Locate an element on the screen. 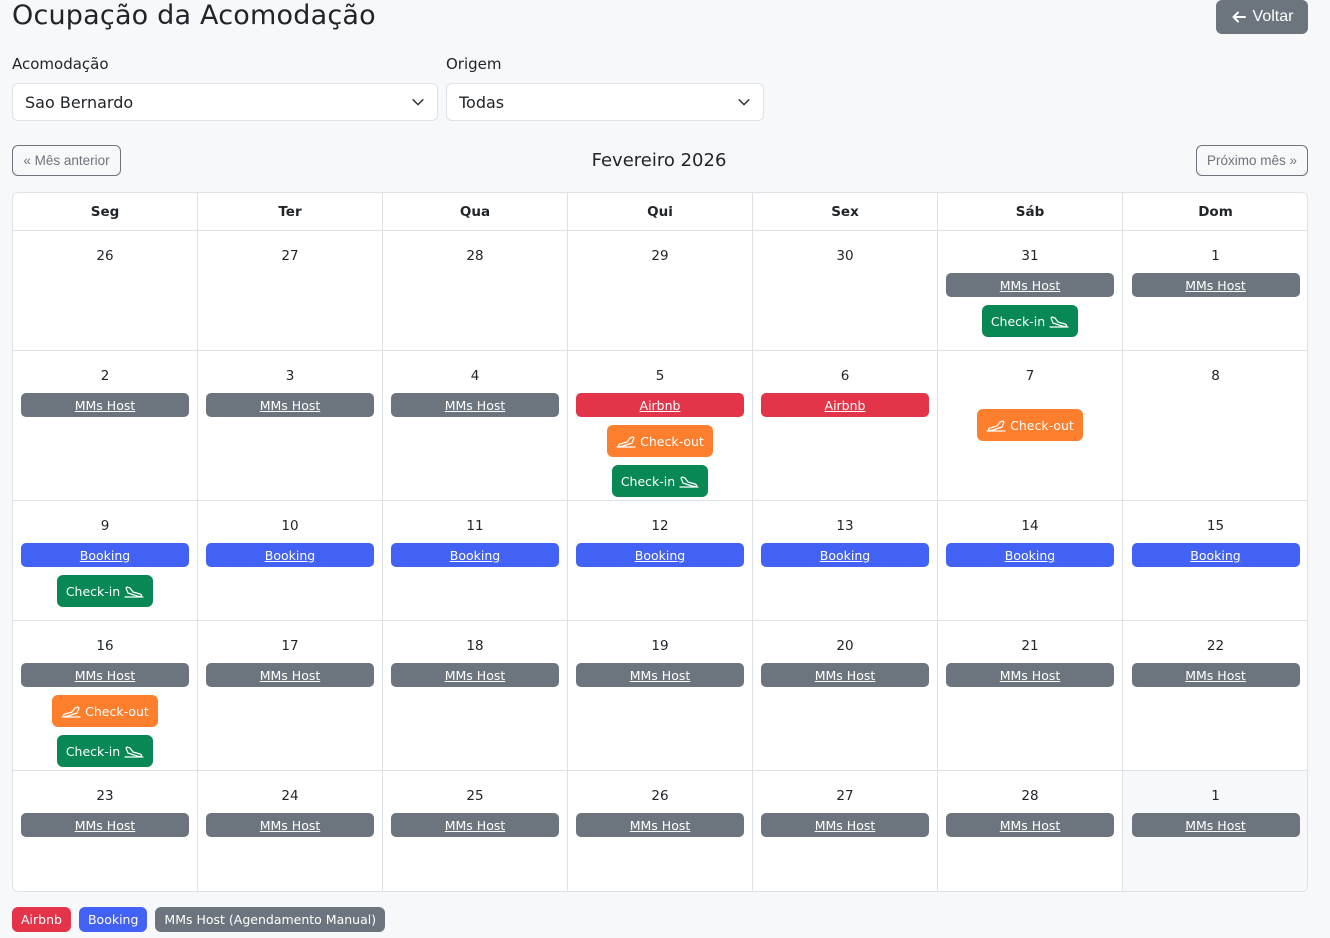 This screenshot has width=1330, height=938. day-number: 6 is located at coordinates (845, 376).